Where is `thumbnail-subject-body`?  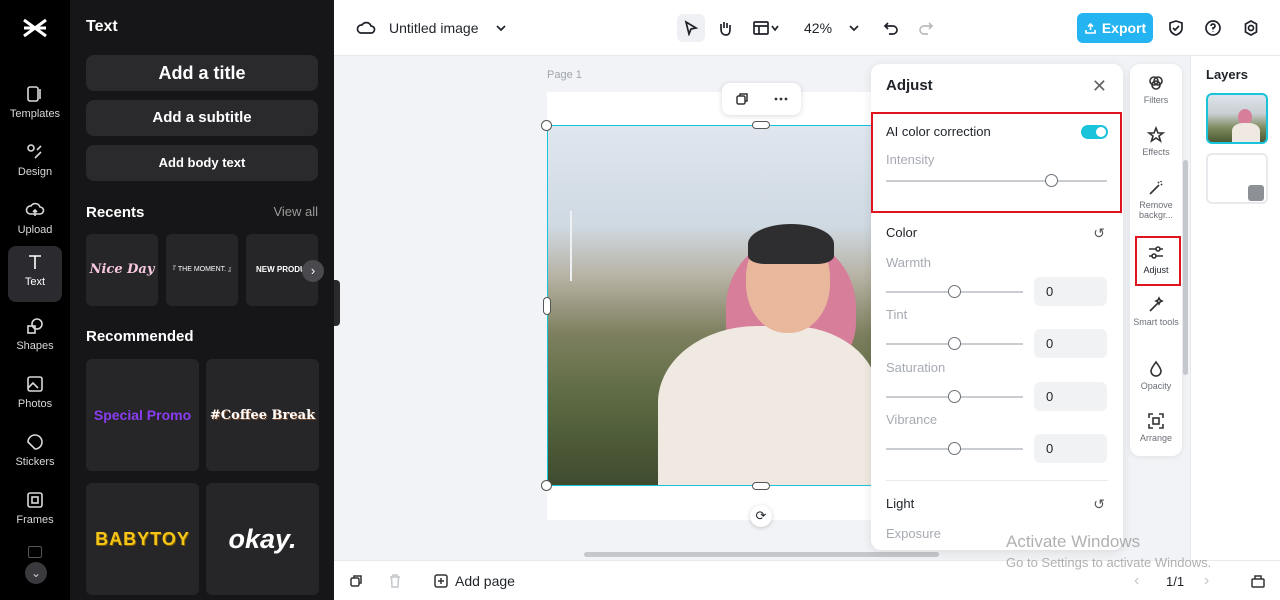 thumbnail-subject-body is located at coordinates (1246, 132).